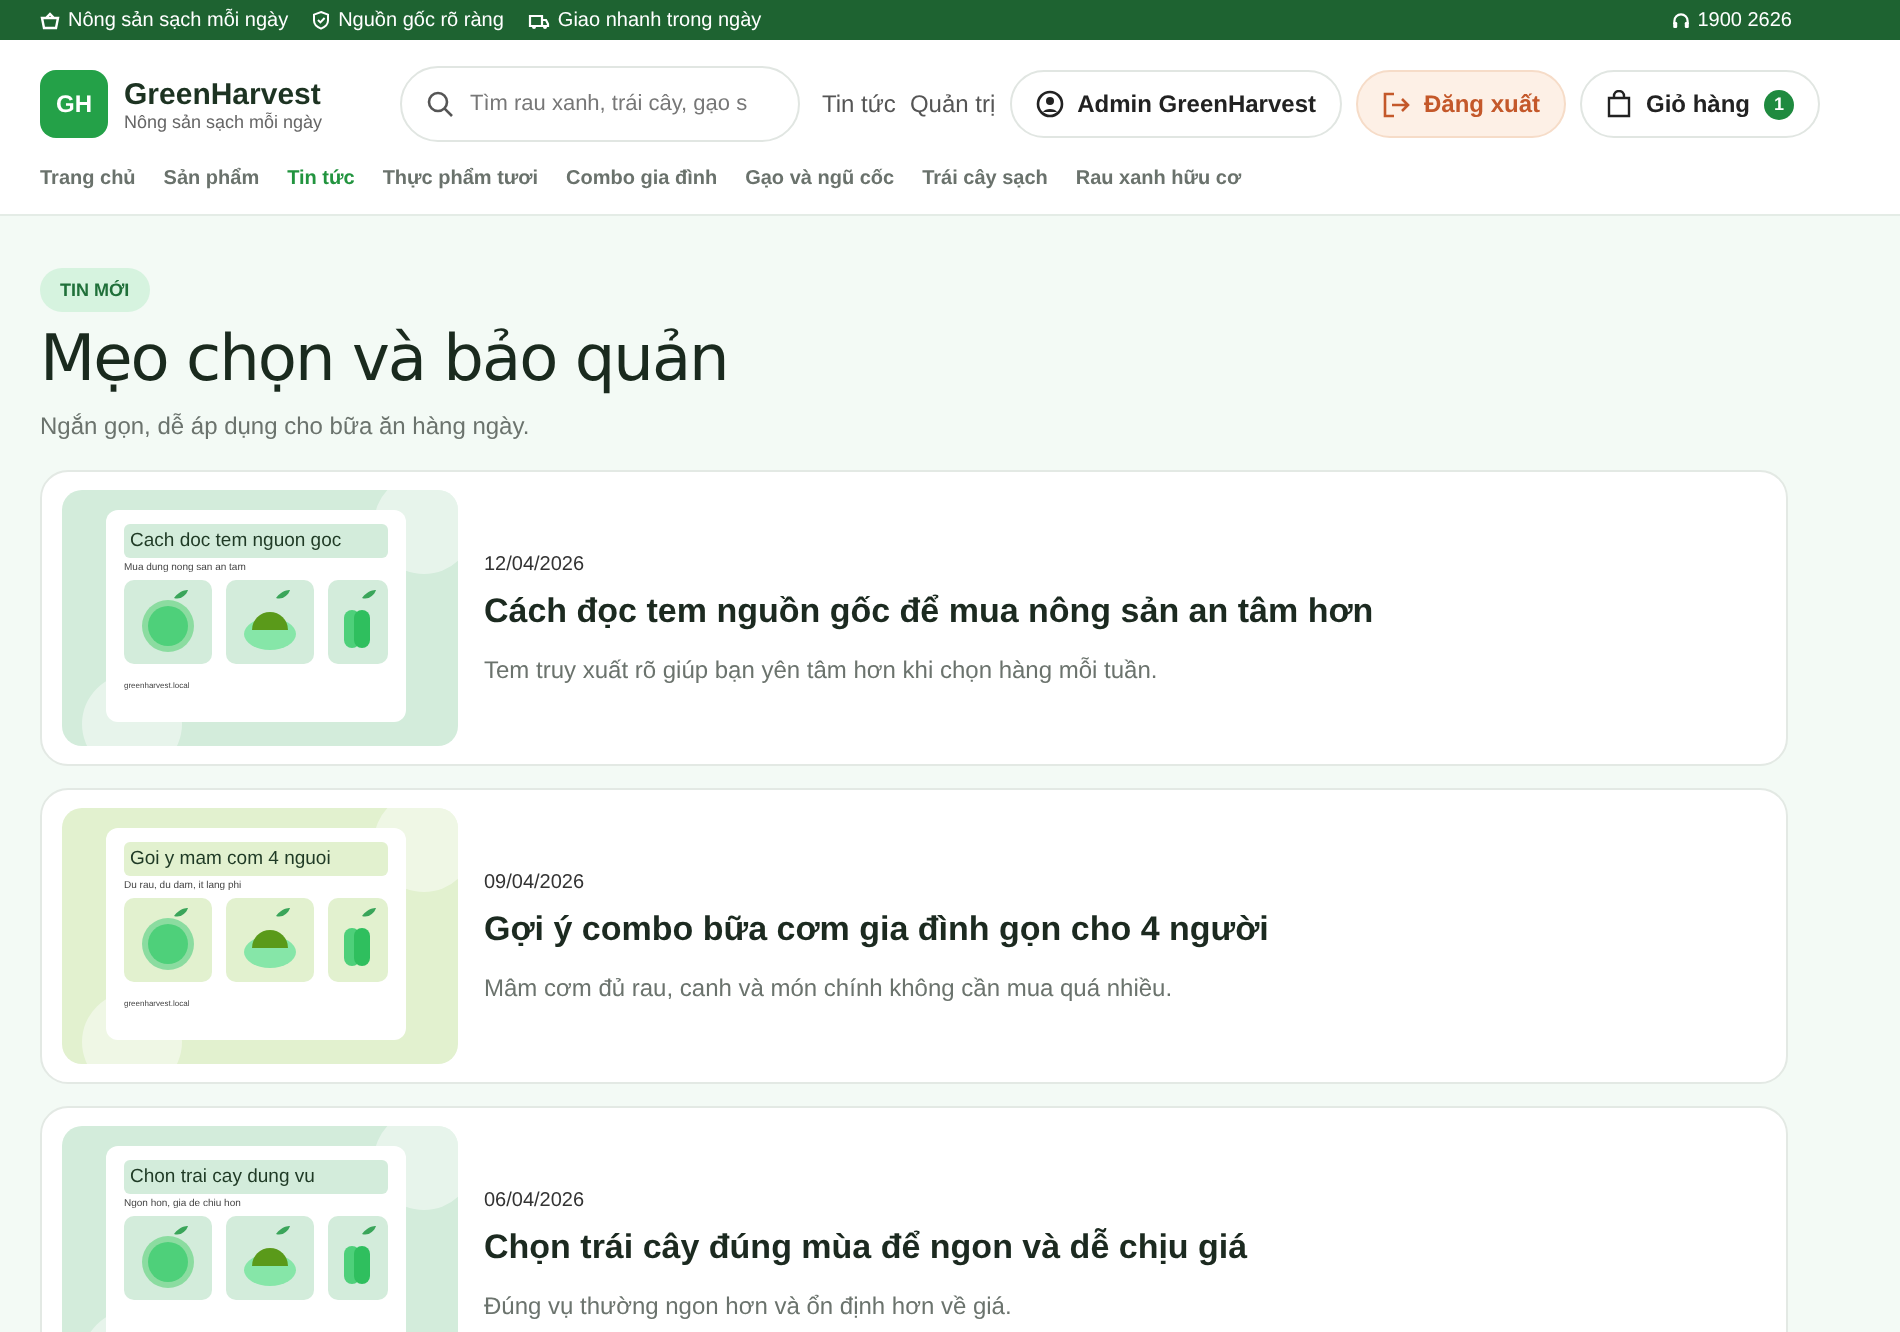  I want to click on brand-tagline: Nông sản sạch mỗi ngày, so click(223, 121).